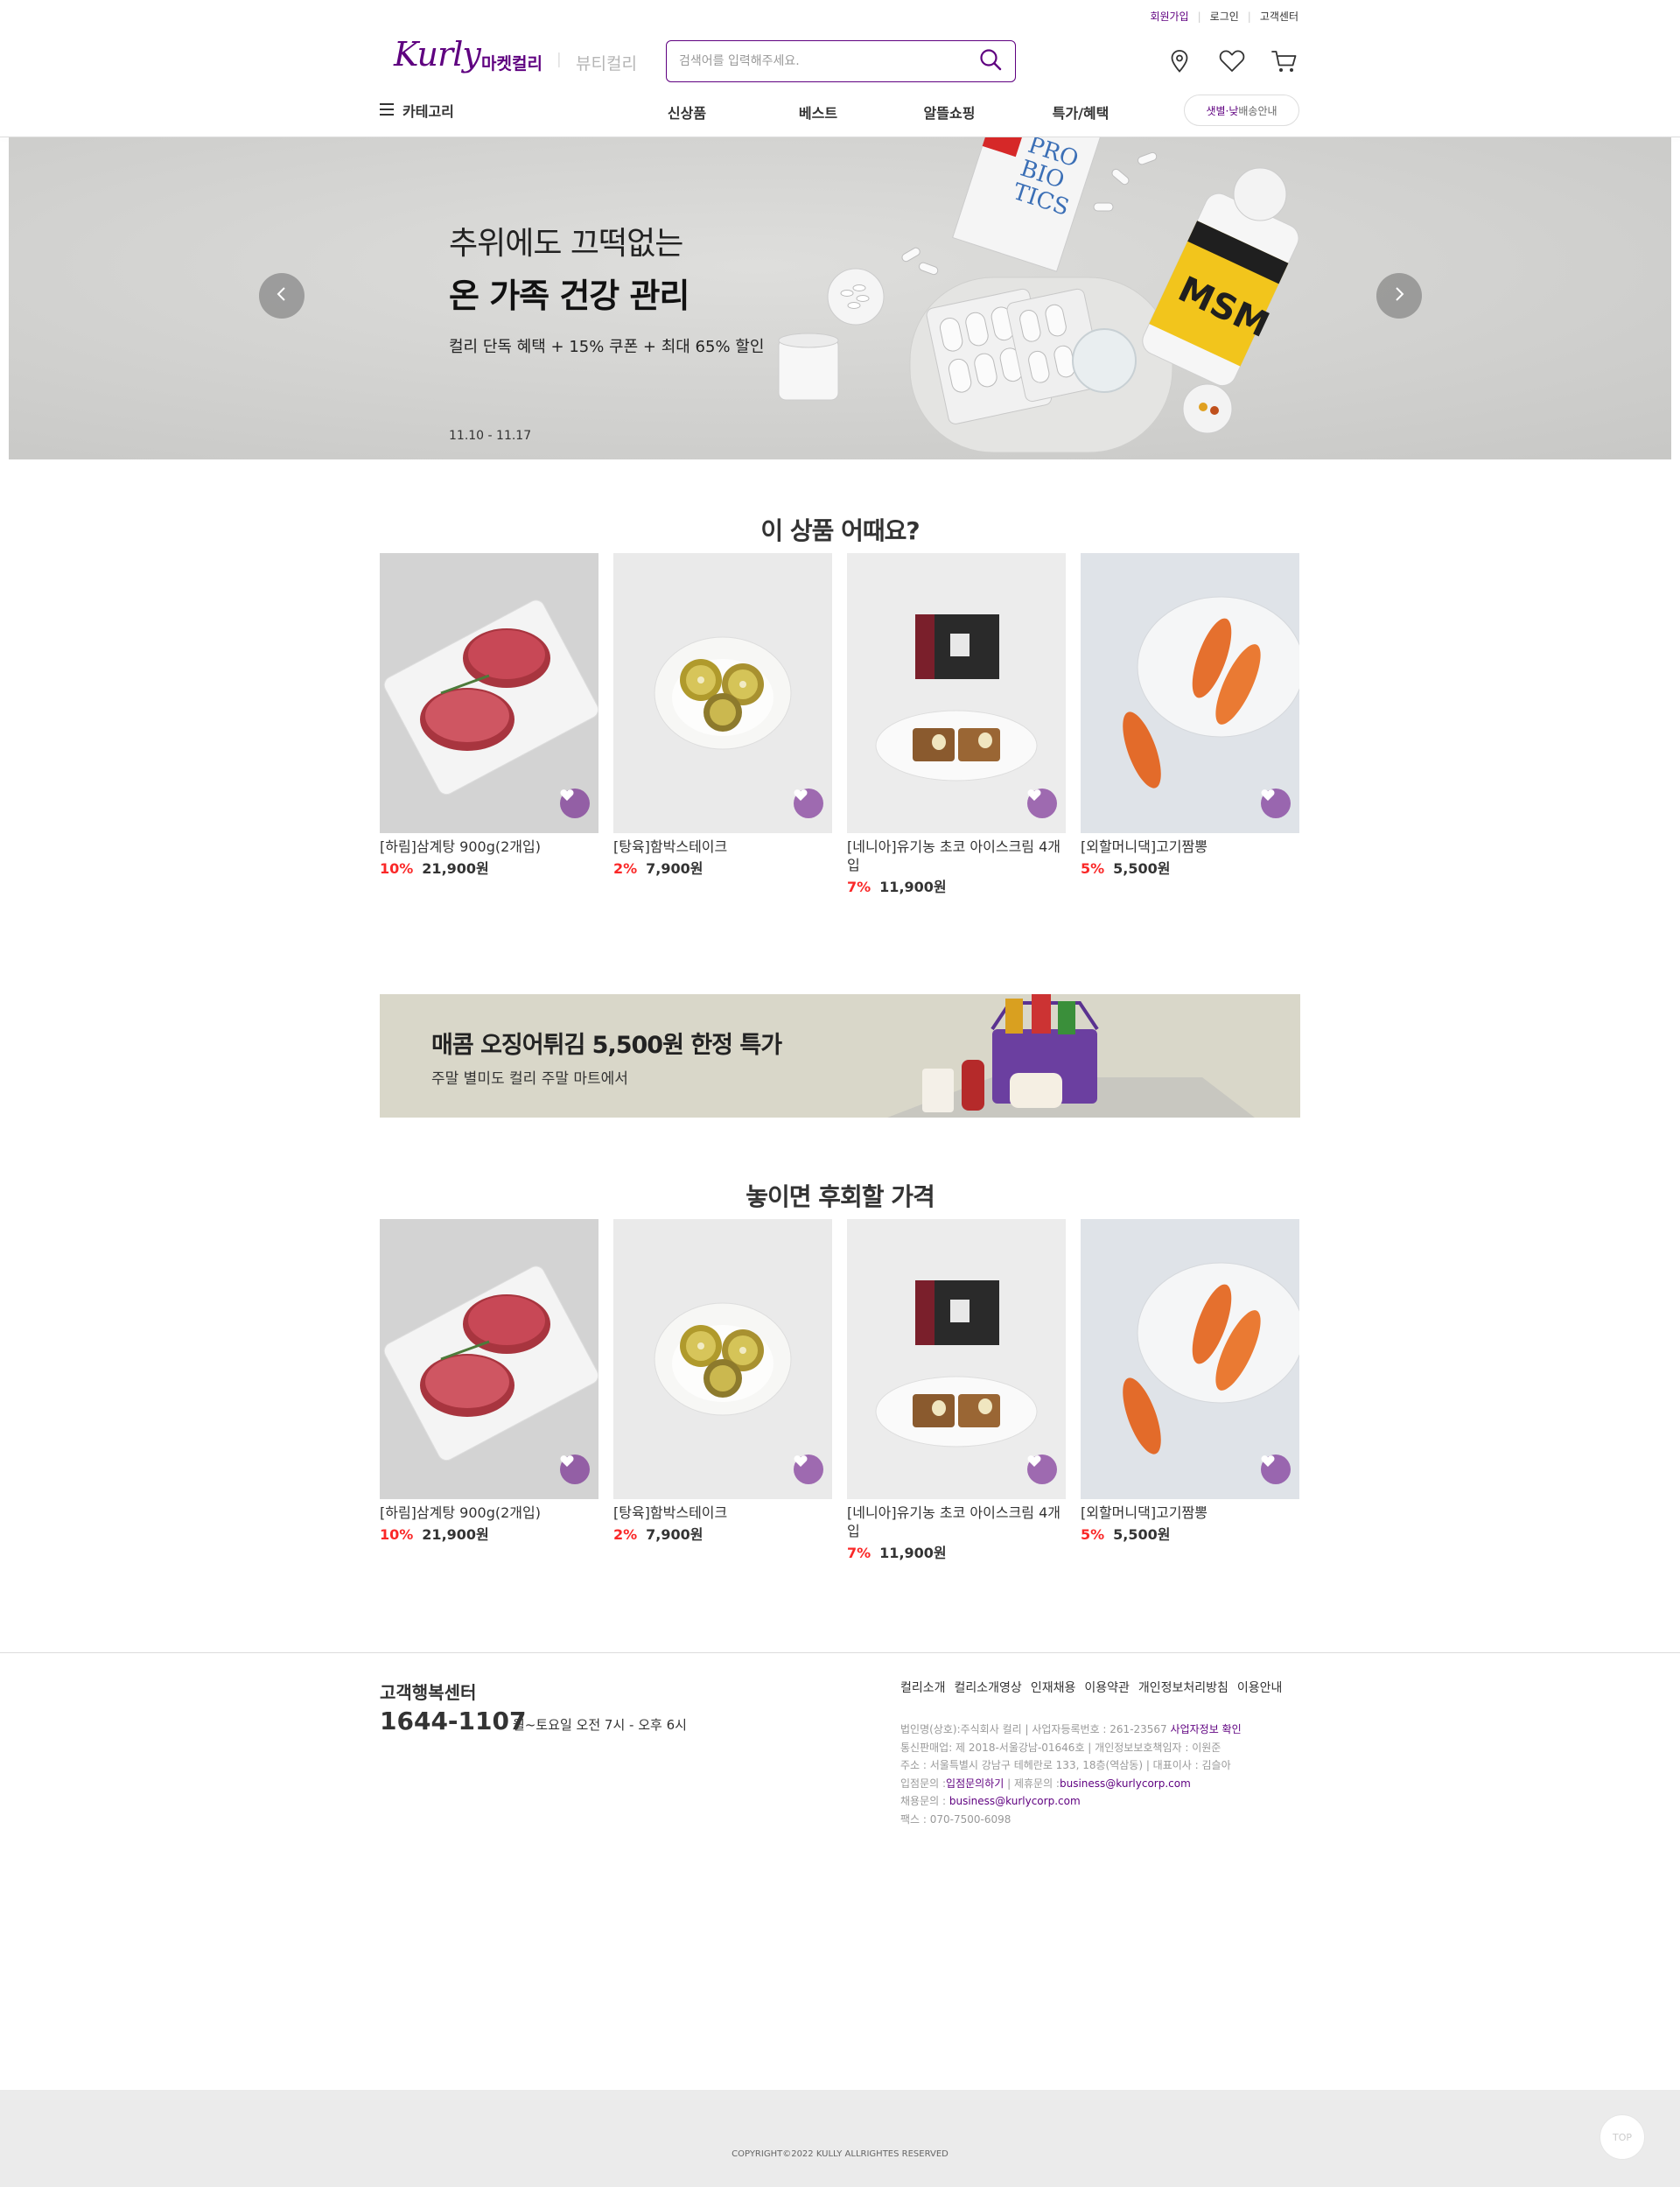 The image size is (1680, 2187). What do you see at coordinates (840, 1056) in the screenshot?
I see `promo-banner: 매콤 오징어튀김 5,500원 한정 특가 주말 별미도 컬리 주말 마트에서` at bounding box center [840, 1056].